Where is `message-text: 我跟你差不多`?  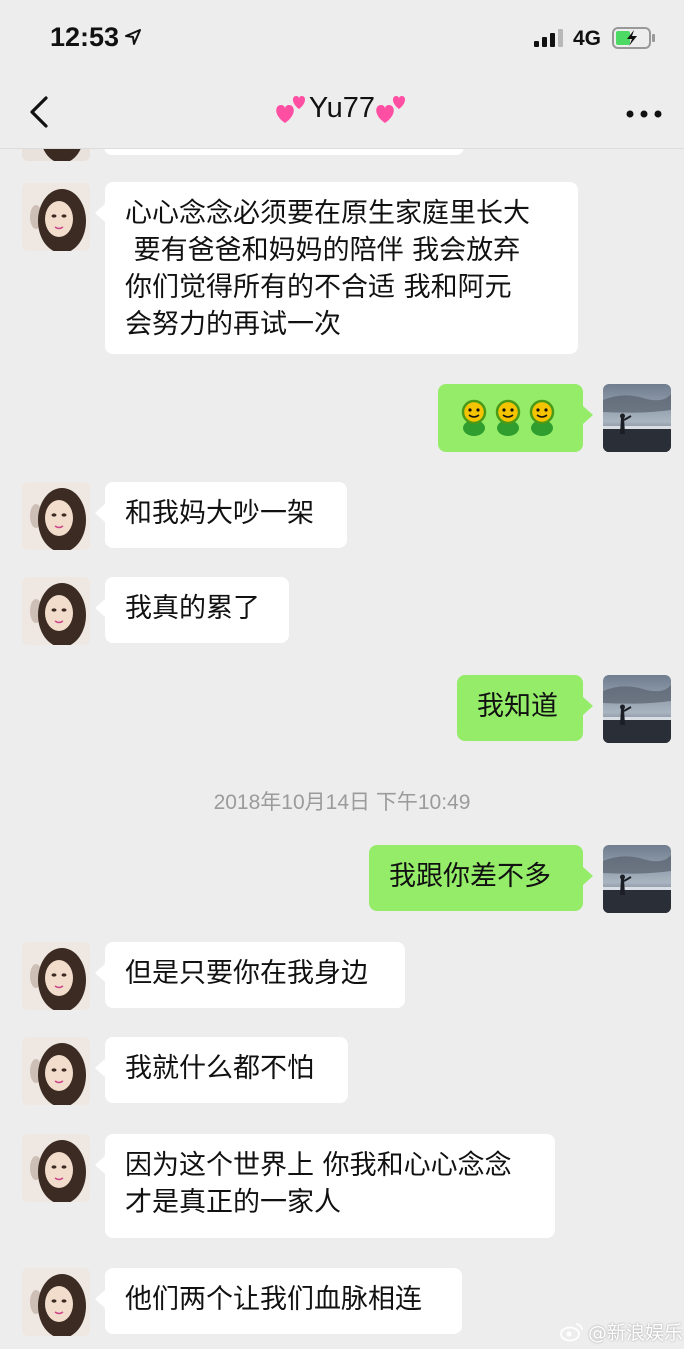
message-text: 我跟你差不多 is located at coordinates (470, 876).